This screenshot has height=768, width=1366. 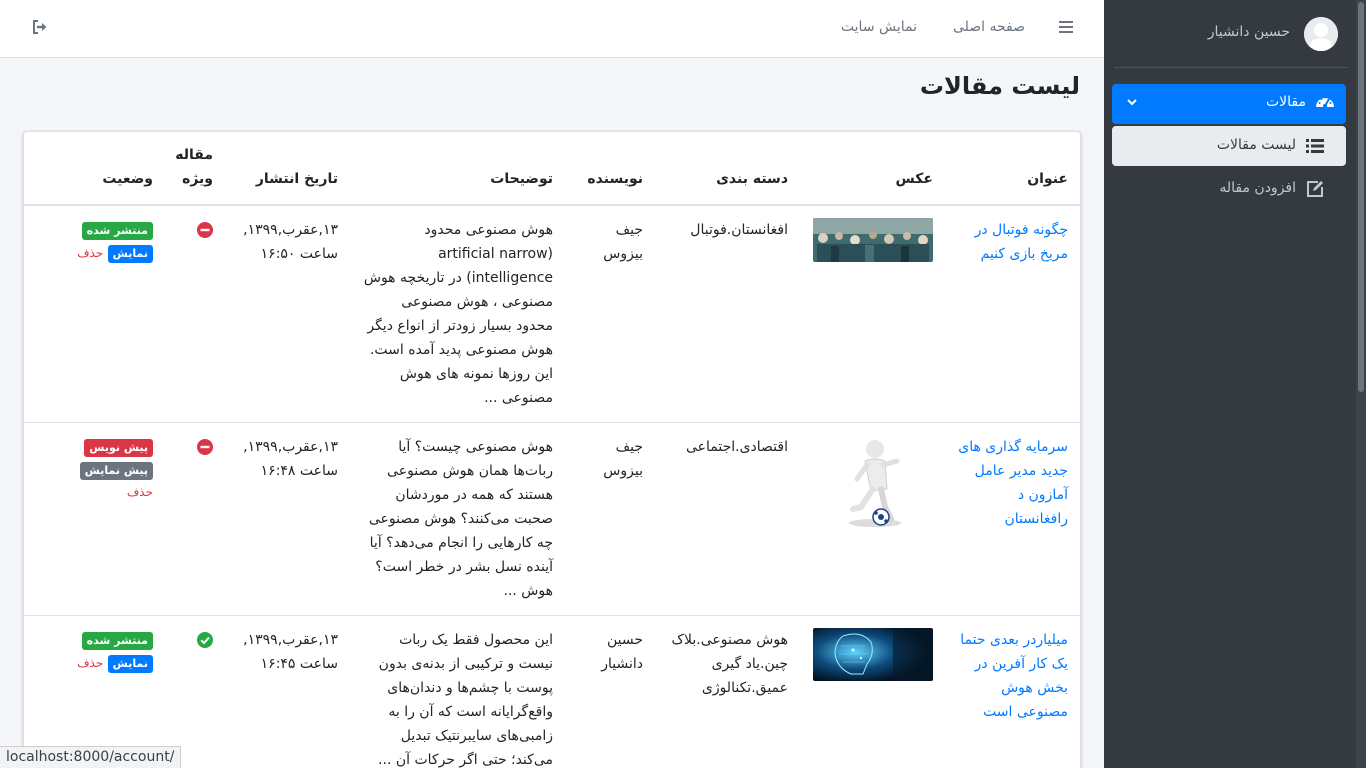 I want to click on header-category: دسته بندی, so click(x=727, y=169).